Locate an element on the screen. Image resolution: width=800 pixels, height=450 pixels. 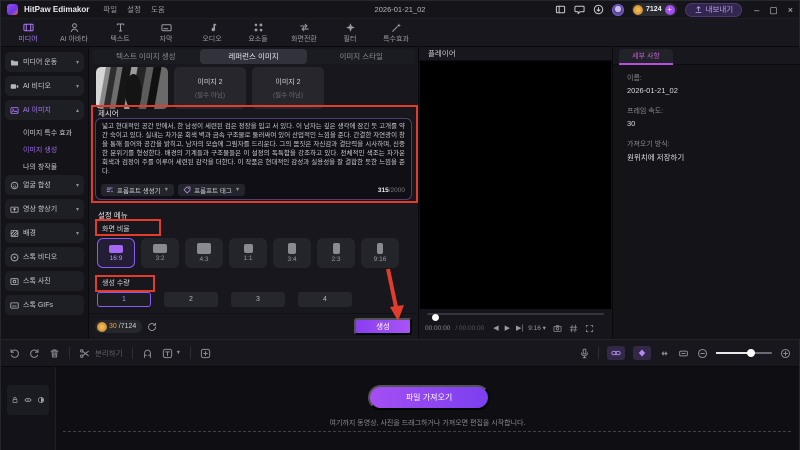
quantity-option: 4 is located at coordinates (325, 299).